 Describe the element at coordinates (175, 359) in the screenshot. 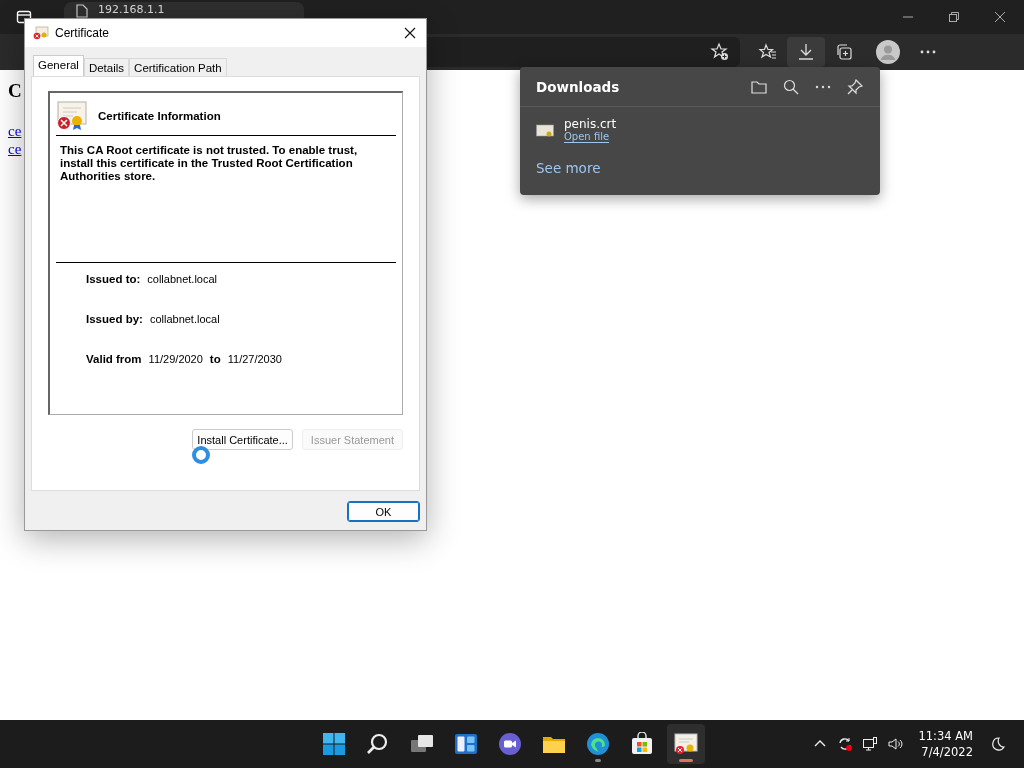

I see `field-value: 11/29/2020` at that location.